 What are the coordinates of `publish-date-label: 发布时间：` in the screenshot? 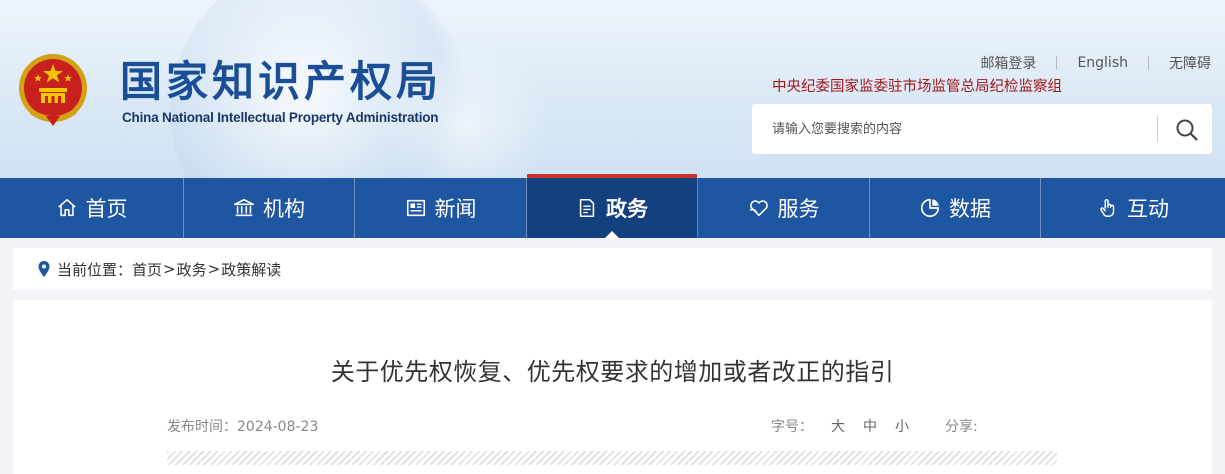 It's located at (202, 427).